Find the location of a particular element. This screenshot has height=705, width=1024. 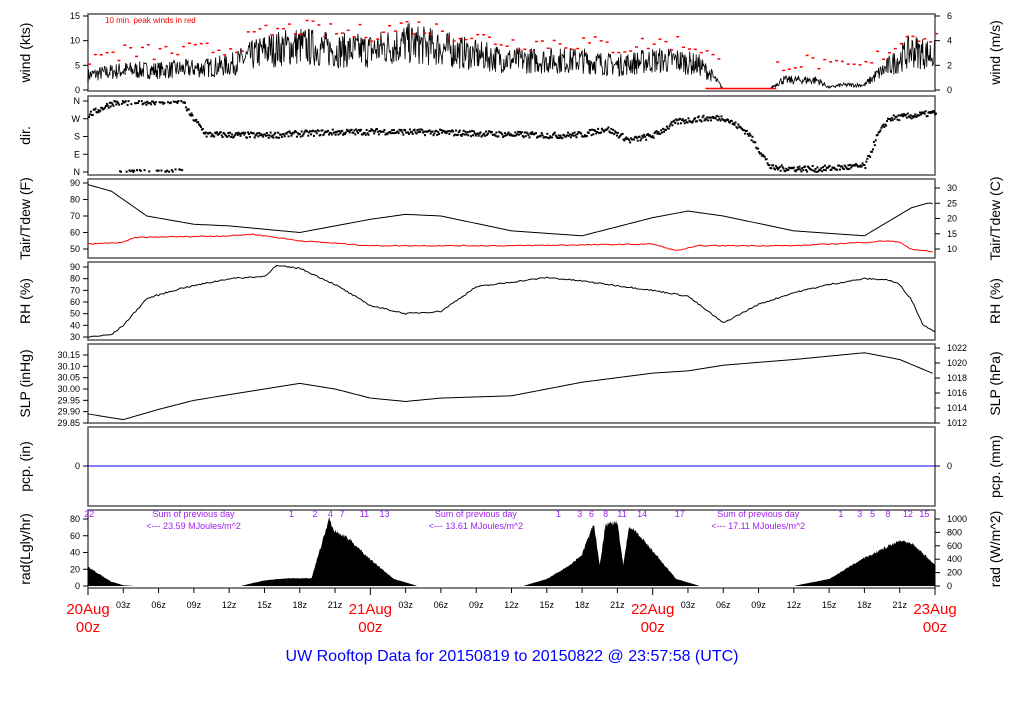

day-hour-label: 00z is located at coordinates (88, 627).